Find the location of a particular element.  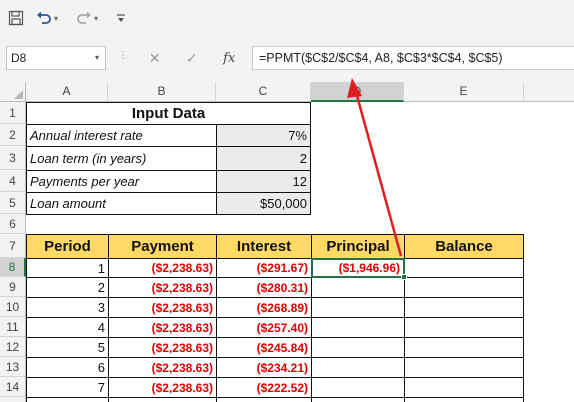

period-cell: 5 is located at coordinates (67, 347).